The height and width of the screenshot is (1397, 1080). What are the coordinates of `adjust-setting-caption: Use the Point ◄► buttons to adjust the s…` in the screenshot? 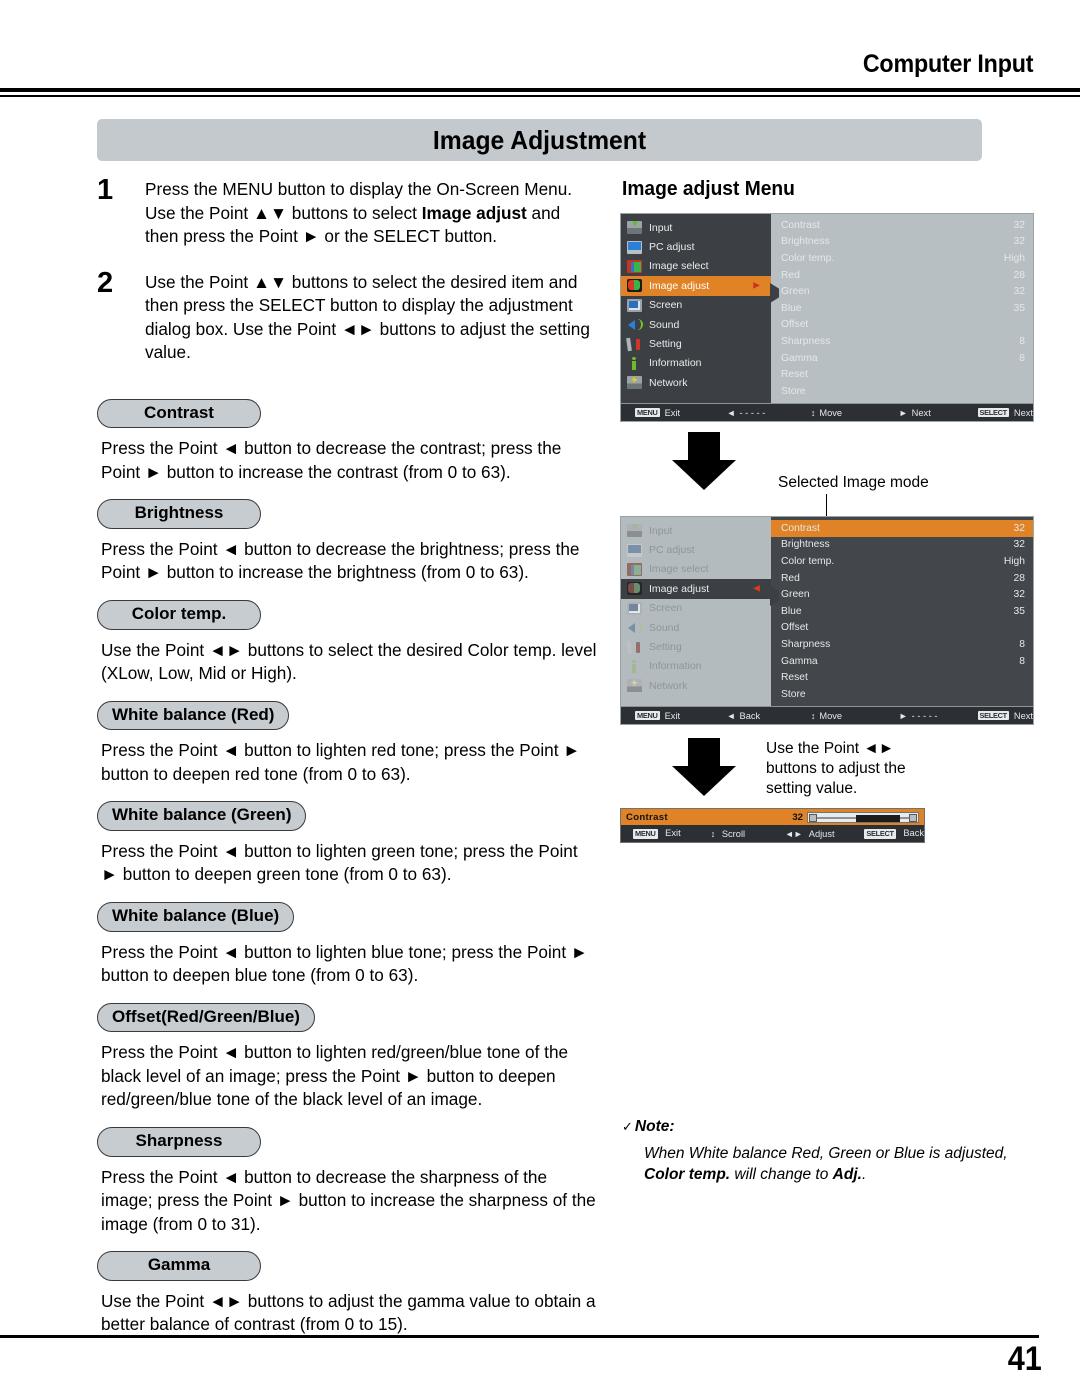 It's located at (836, 768).